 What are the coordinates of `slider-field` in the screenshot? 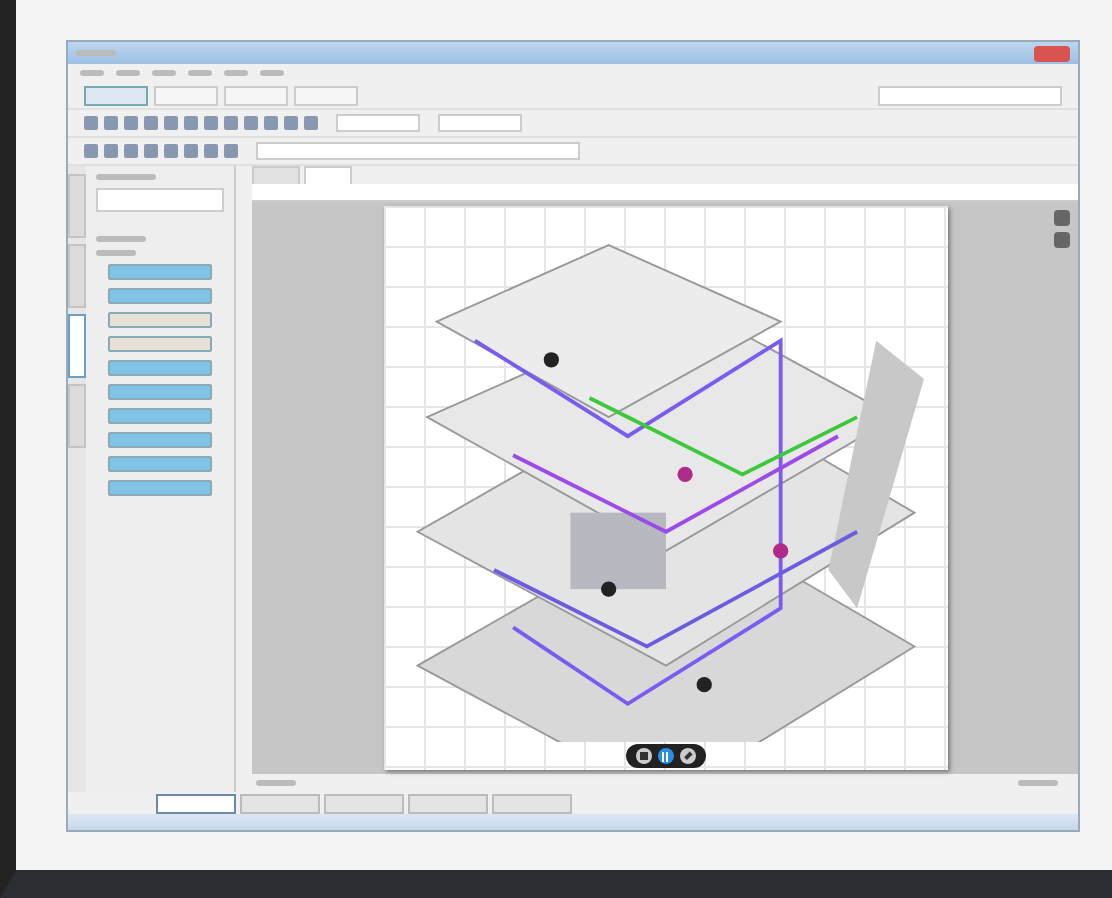 It's located at (160, 200).